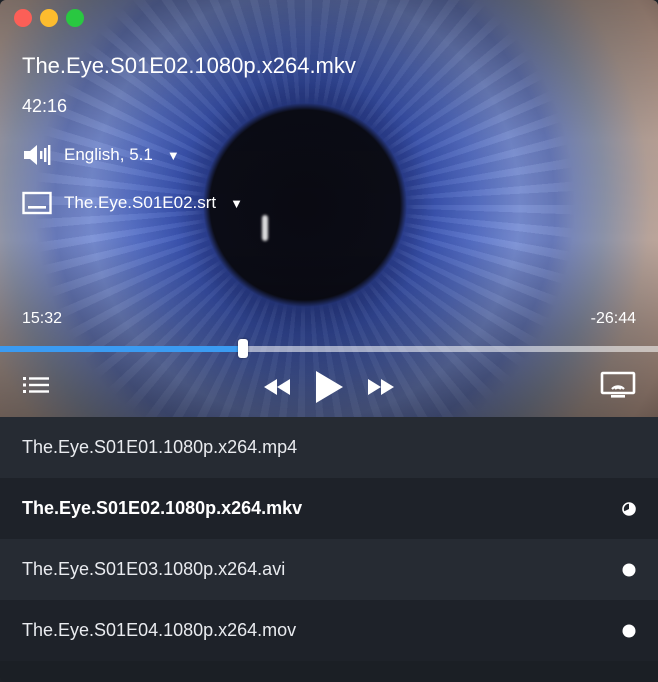  I want to click on play-button, so click(329, 387).